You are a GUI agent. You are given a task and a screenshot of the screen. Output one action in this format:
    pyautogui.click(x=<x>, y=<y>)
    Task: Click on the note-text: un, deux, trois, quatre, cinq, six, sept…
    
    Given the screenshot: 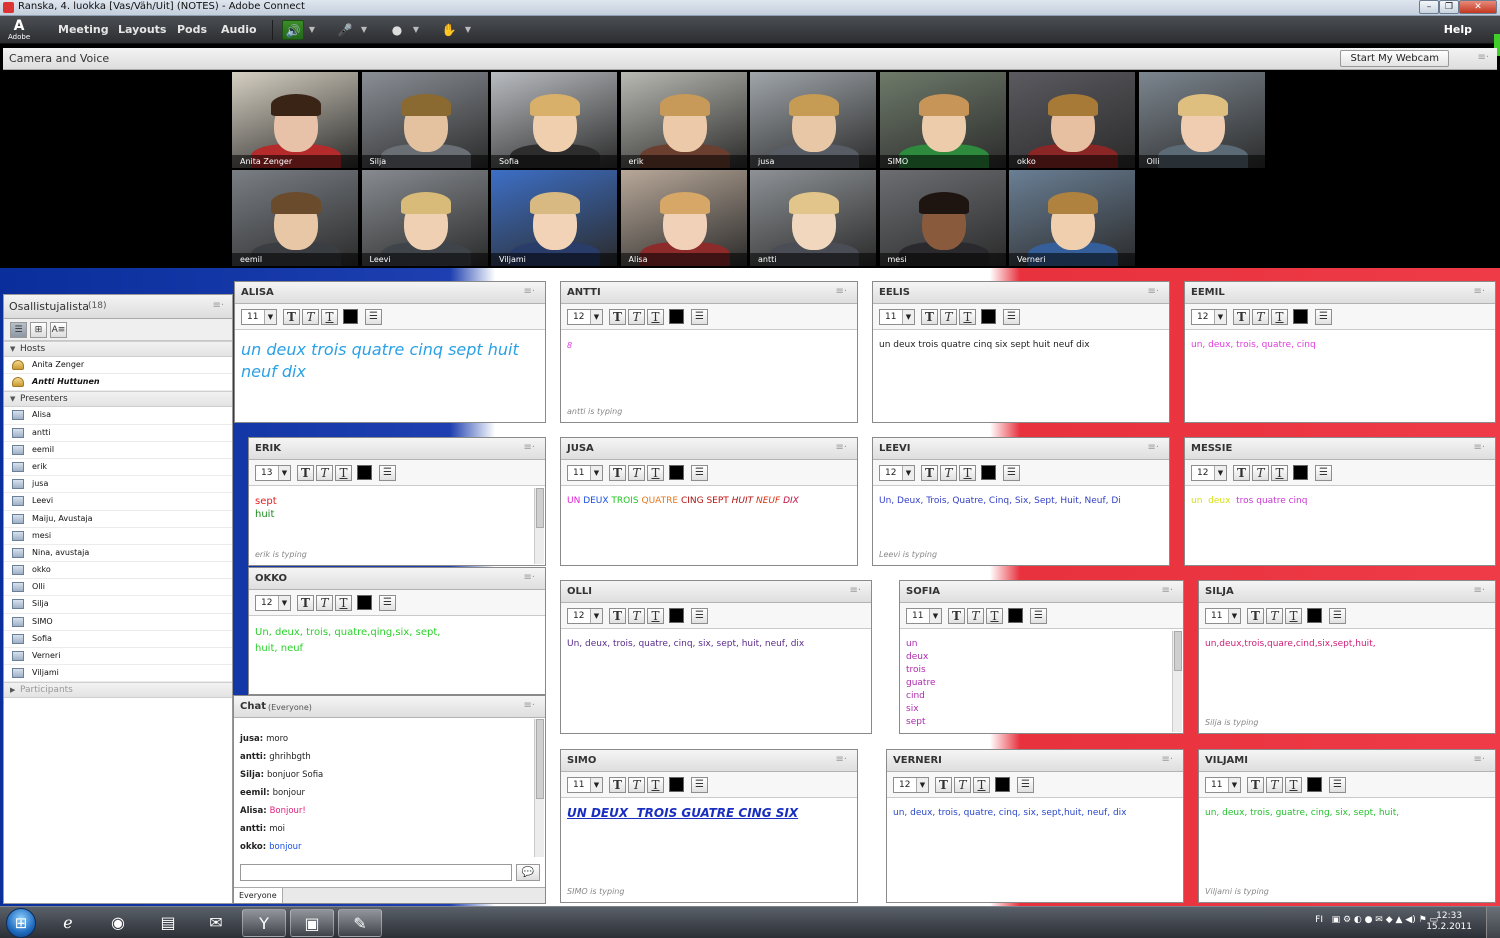 What is the action you would take?
    pyautogui.click(x=1035, y=850)
    